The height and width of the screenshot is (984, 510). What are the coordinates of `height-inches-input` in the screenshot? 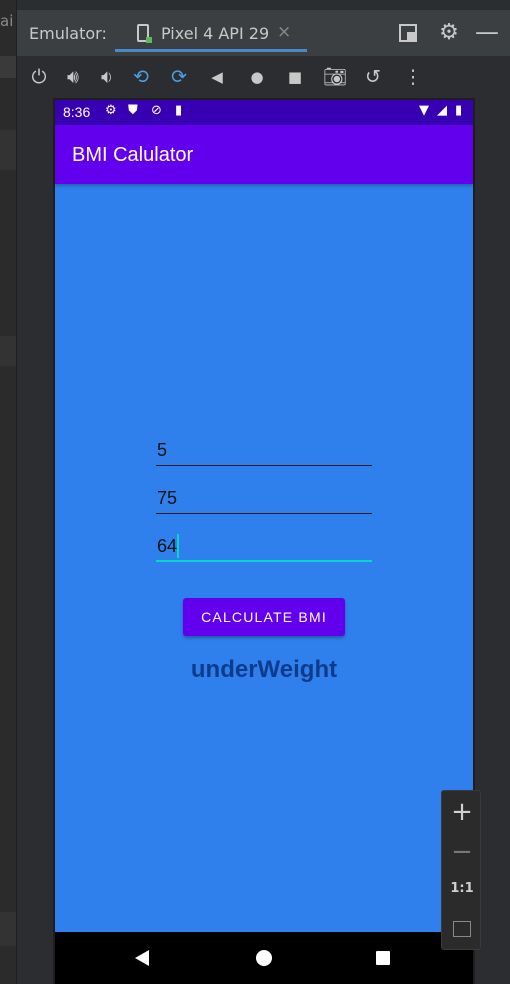 It's located at (264, 497).